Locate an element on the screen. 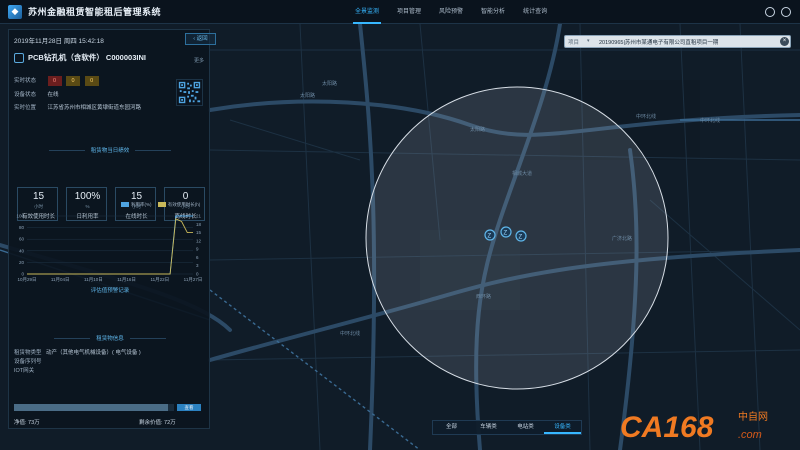 This screenshot has height=450, width=800. search-input is located at coordinates (689, 42).